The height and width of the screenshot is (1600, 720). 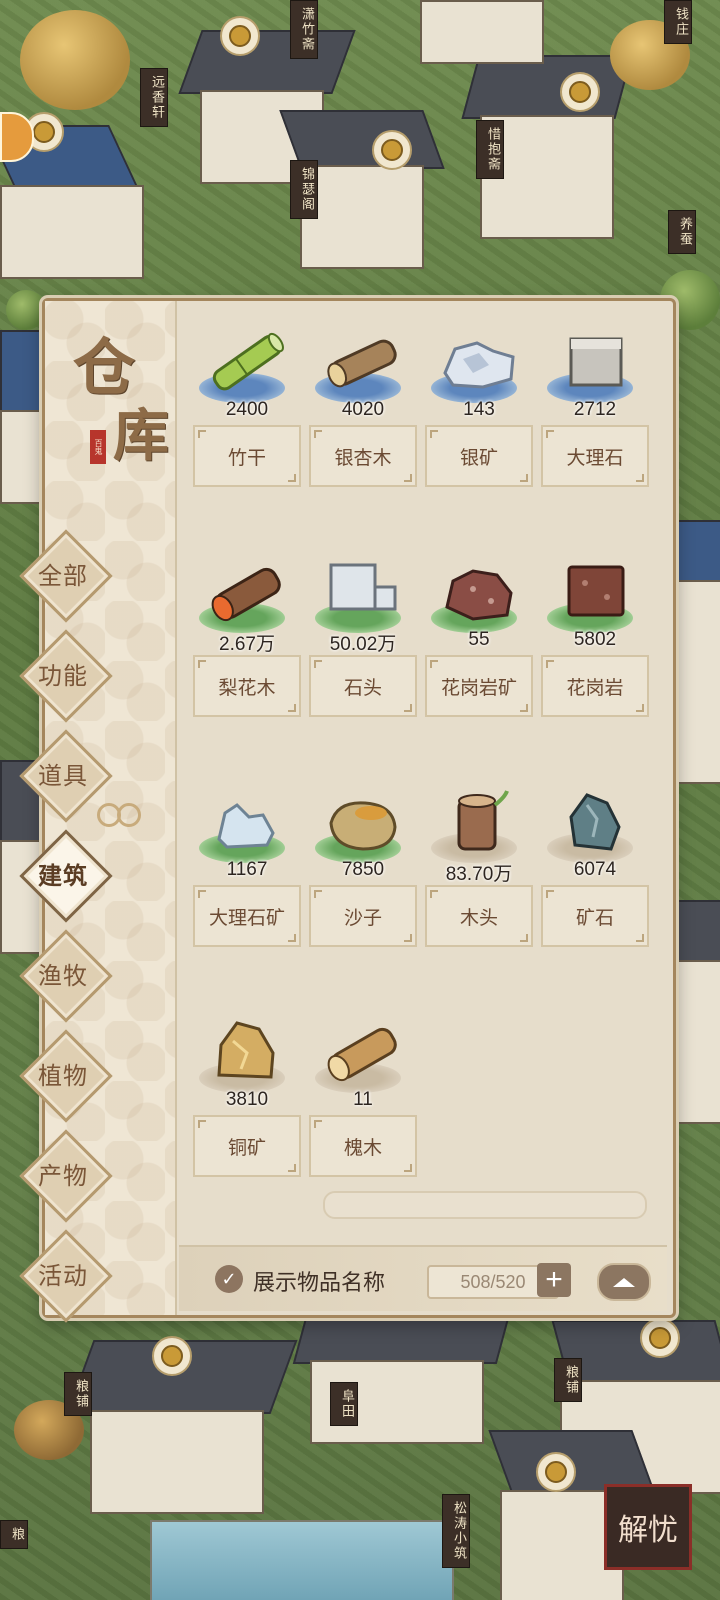 I want to click on item-name: 竹干, so click(x=247, y=456).